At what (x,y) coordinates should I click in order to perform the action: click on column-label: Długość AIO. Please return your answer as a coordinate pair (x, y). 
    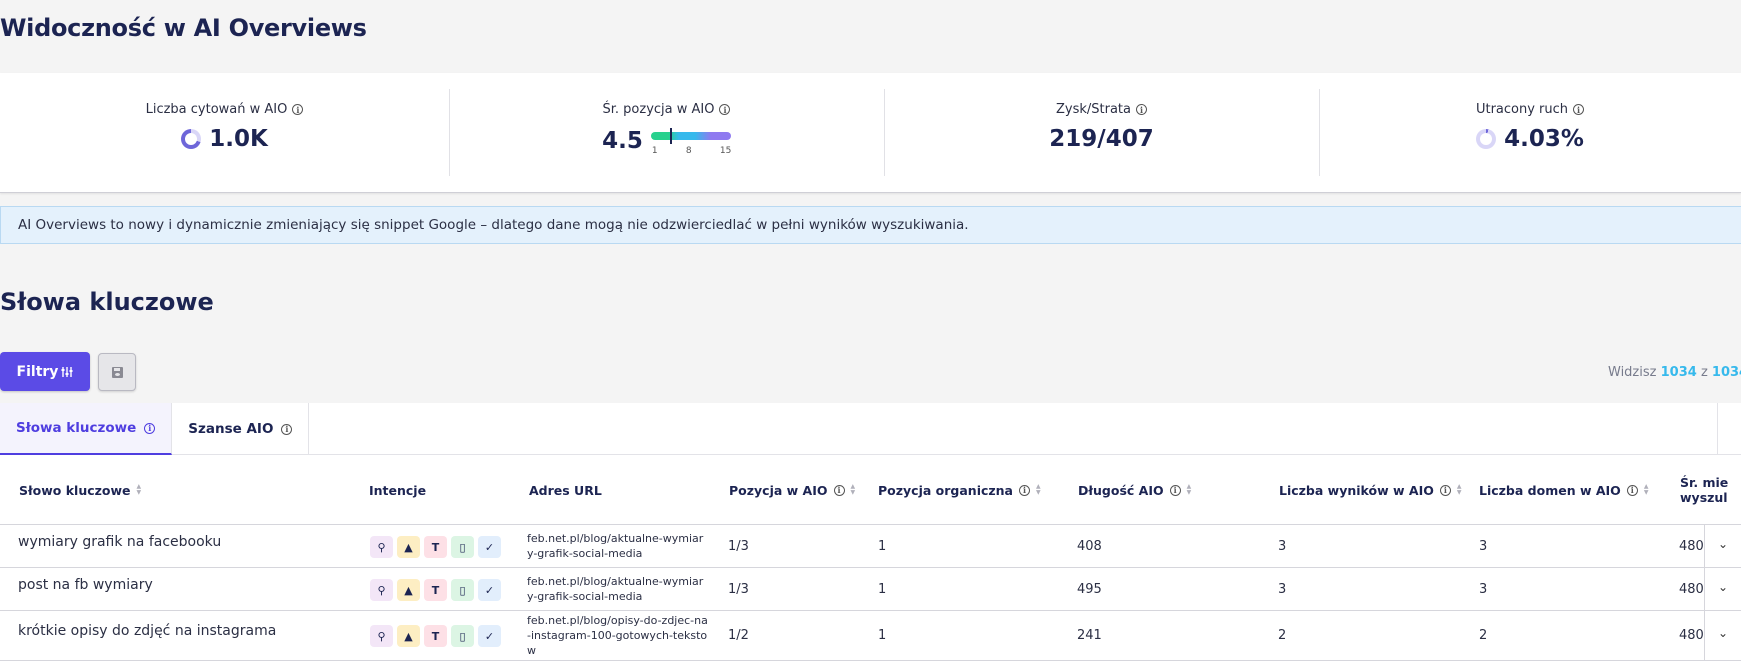
    Looking at the image, I should click on (1121, 490).